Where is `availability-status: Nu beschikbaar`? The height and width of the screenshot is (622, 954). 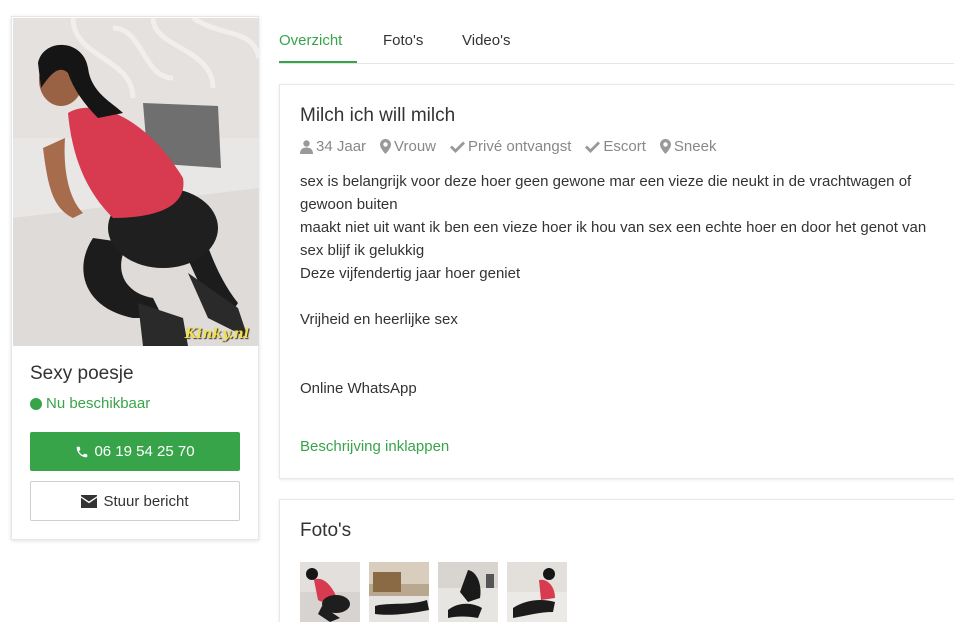 availability-status: Nu beschikbaar is located at coordinates (90, 403).